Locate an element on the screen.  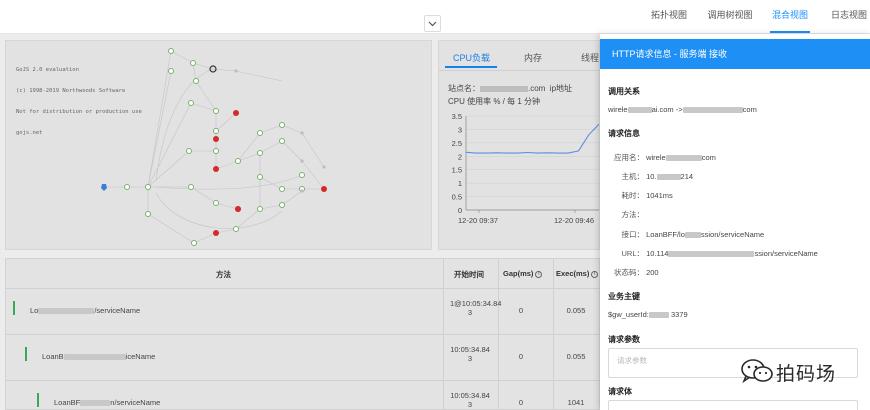
host-key: 主机： is located at coordinates (633, 176).